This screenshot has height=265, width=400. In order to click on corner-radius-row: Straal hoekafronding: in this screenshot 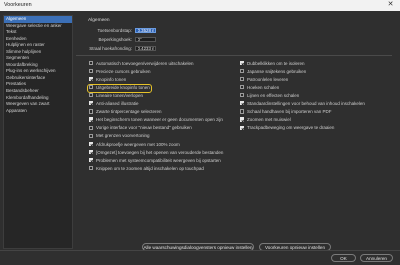, I will do `click(126, 48)`.